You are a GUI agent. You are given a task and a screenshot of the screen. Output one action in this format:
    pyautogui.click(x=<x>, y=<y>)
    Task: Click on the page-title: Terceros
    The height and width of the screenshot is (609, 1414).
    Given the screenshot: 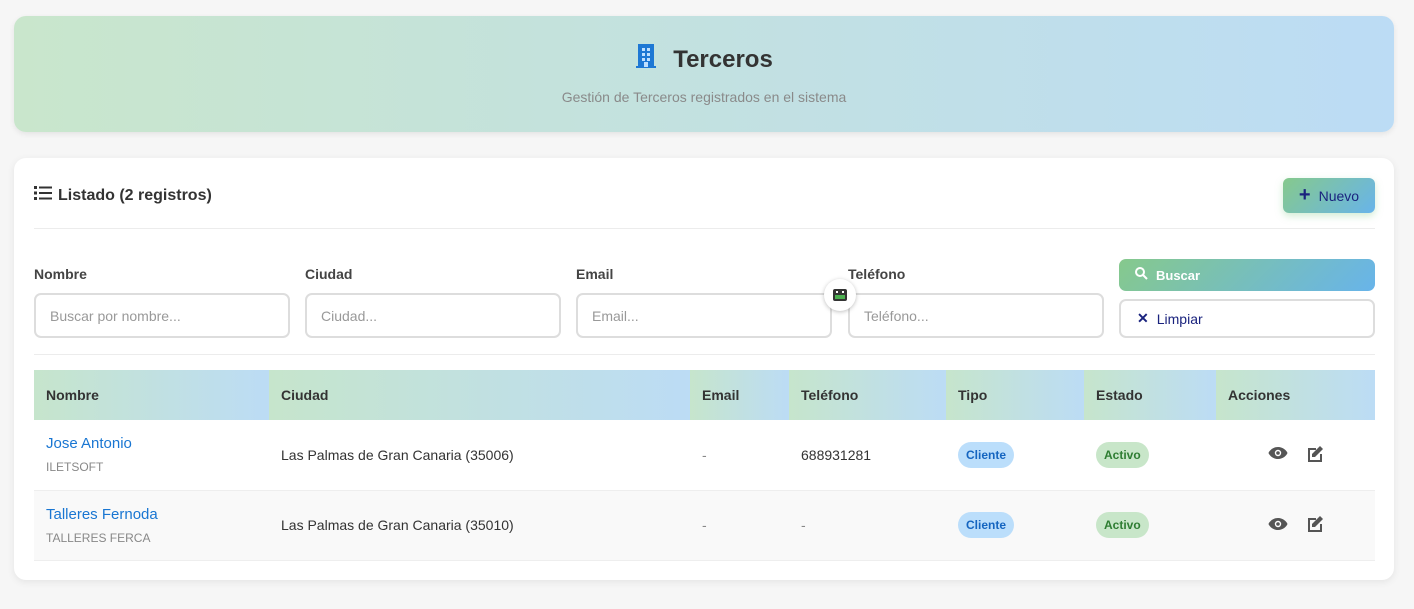 What is the action you would take?
    pyautogui.click(x=723, y=59)
    